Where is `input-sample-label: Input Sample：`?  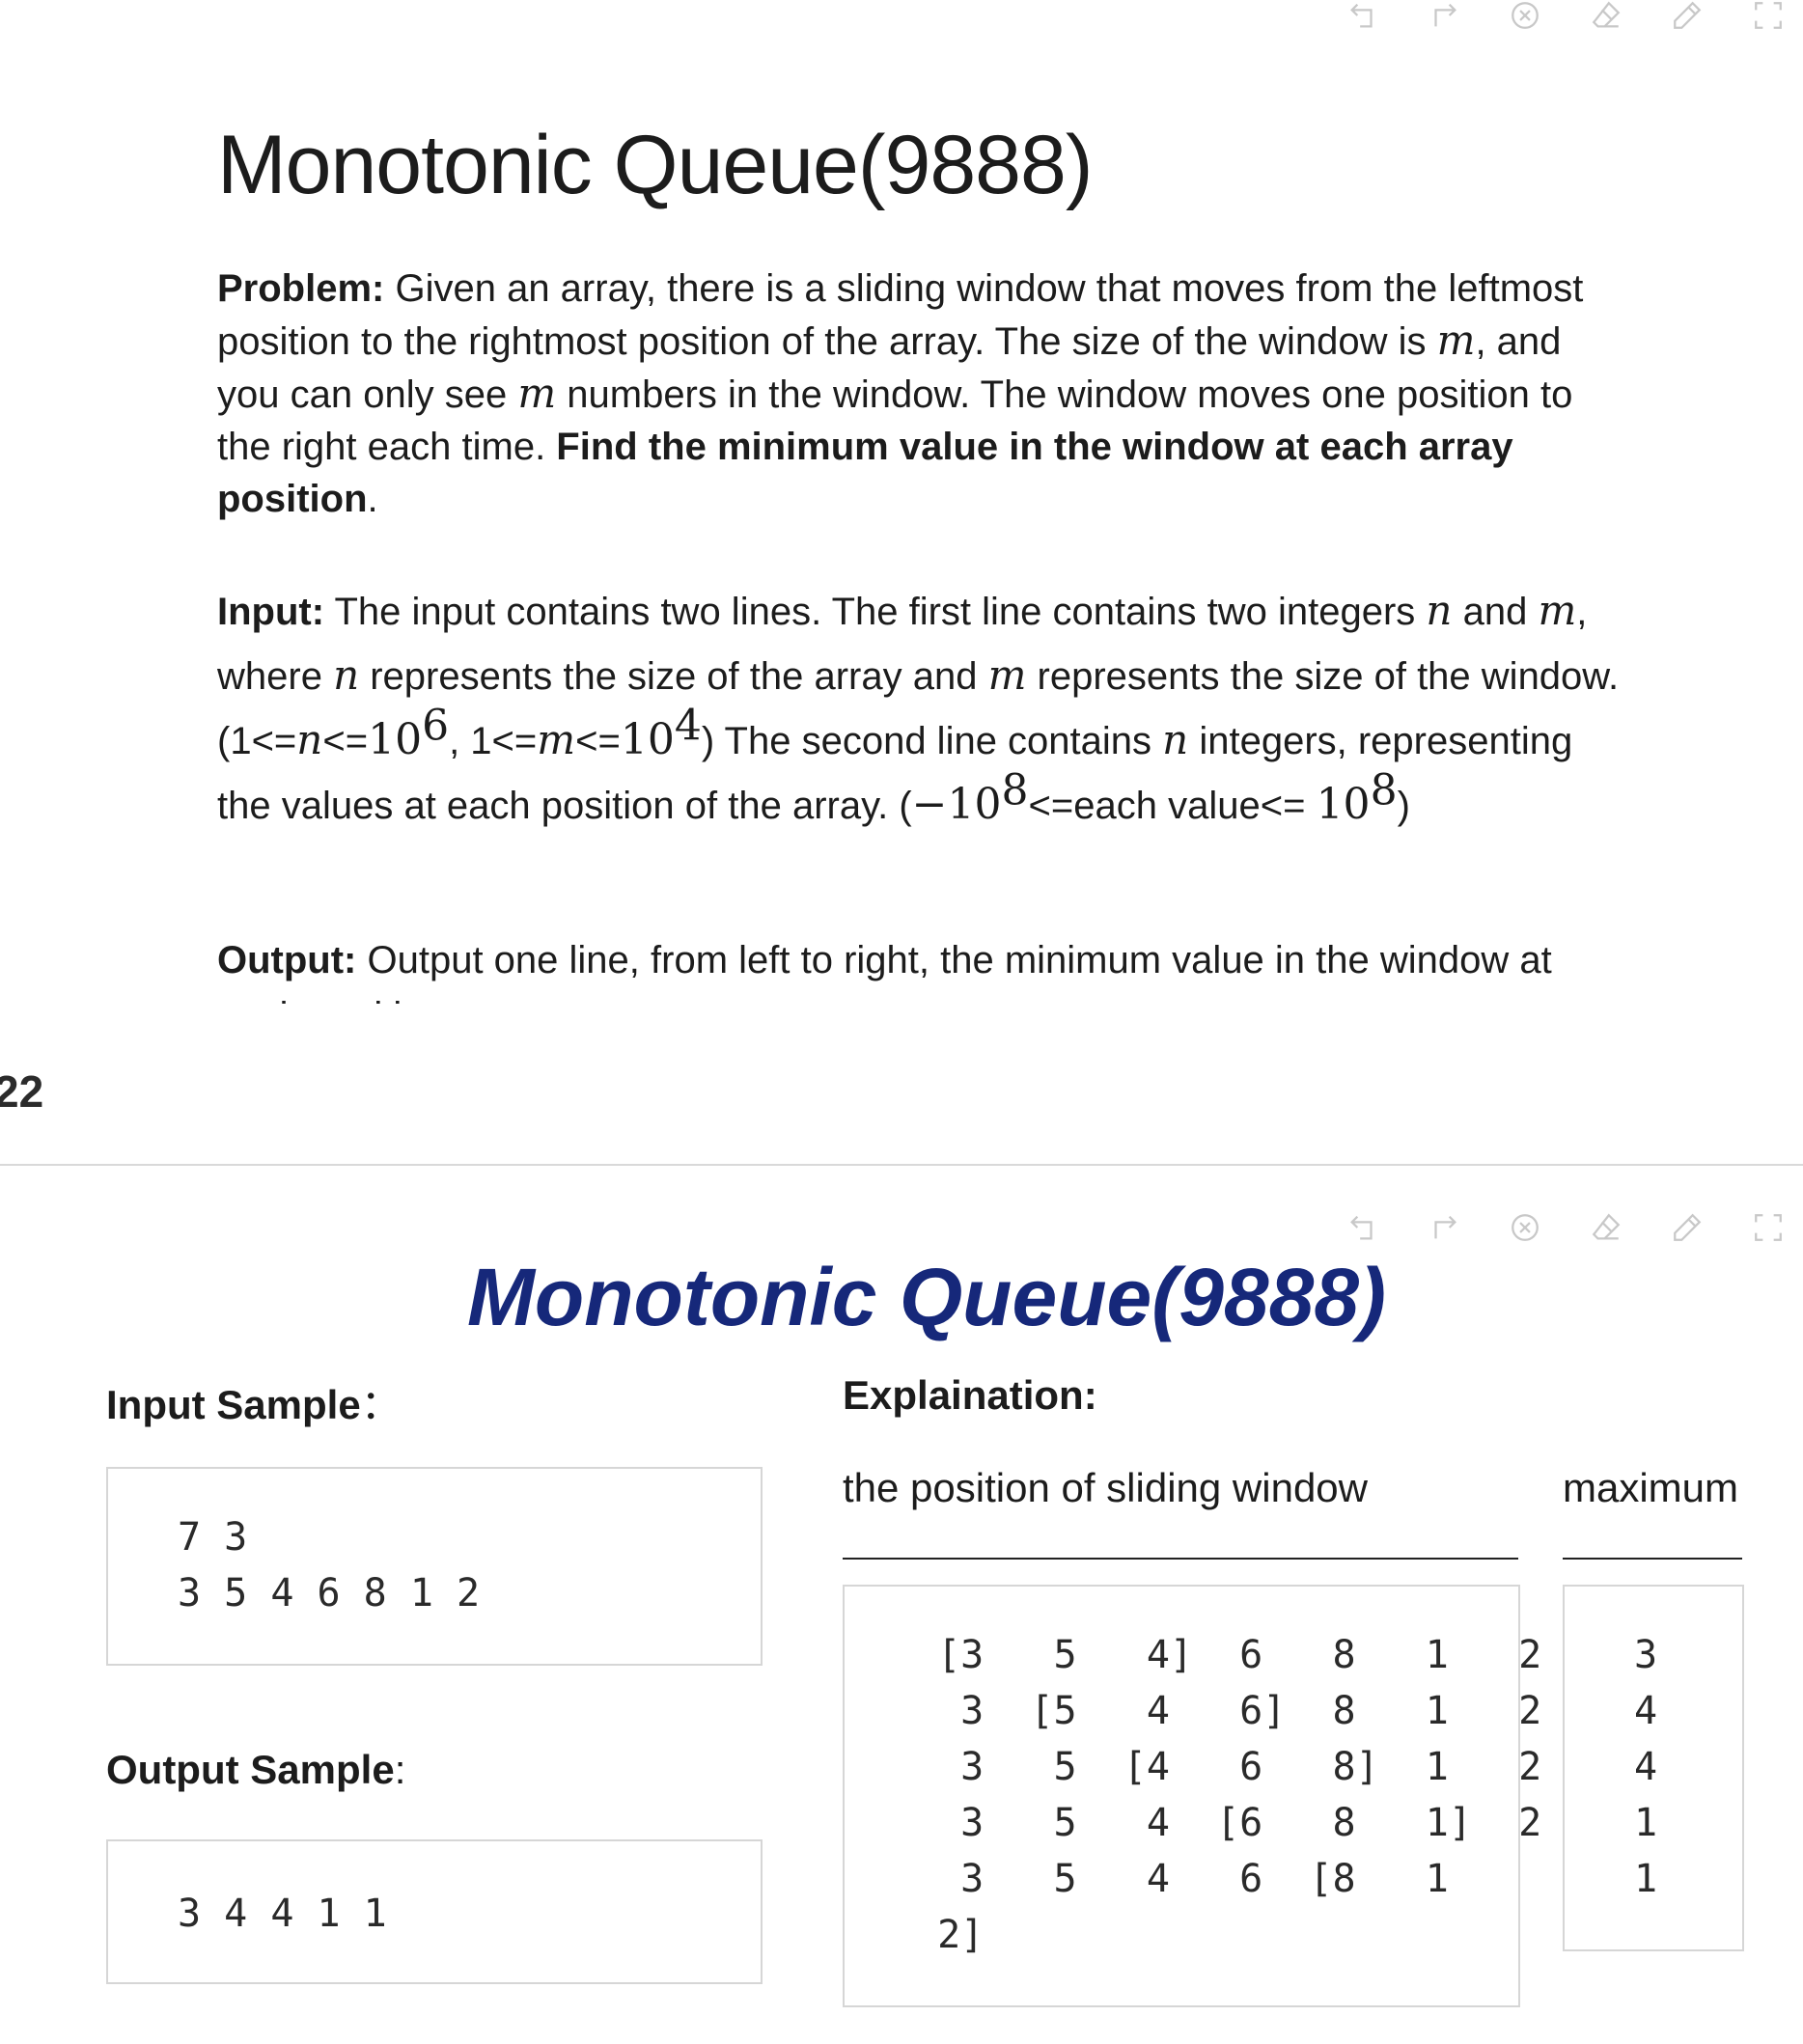 input-sample-label: Input Sample： is located at coordinates (254, 1402).